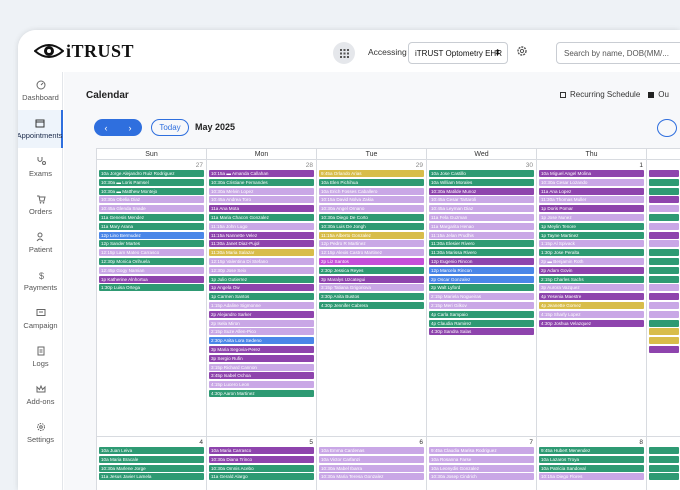 The height and width of the screenshot is (490, 680). Describe the element at coordinates (40, 129) in the screenshot. I see `sidebar-item-appointments: Appointments` at that location.